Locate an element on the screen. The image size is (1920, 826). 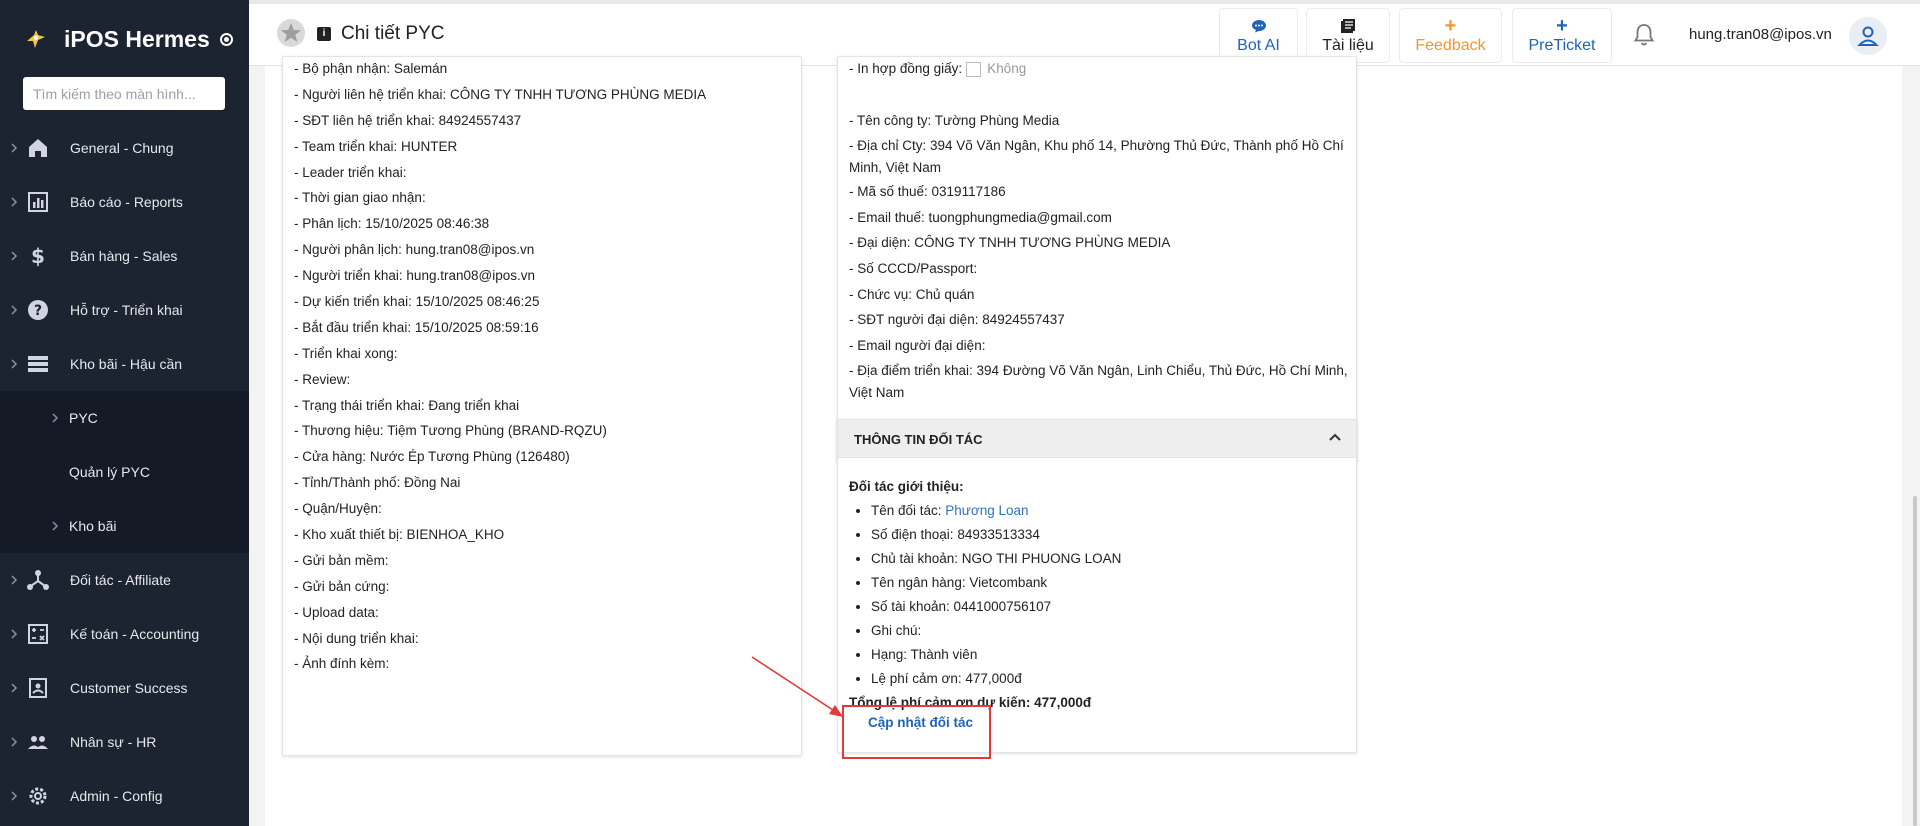
partner-name-item: Tên đối tác: Phương Loan is located at coordinates (996, 511).